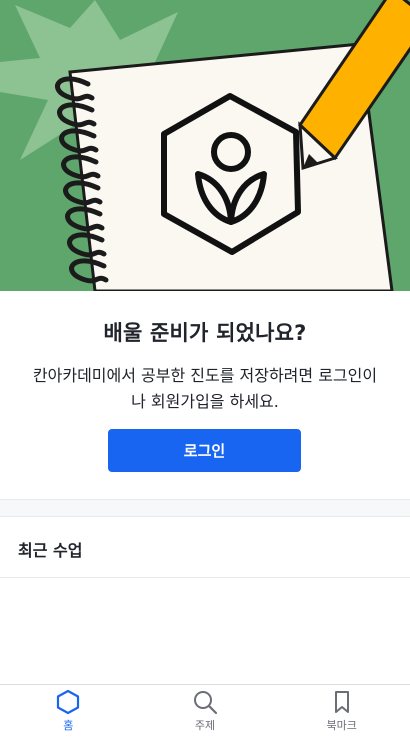 The image size is (410, 740). I want to click on tab-bookmarks: 북마크, so click(341, 712).